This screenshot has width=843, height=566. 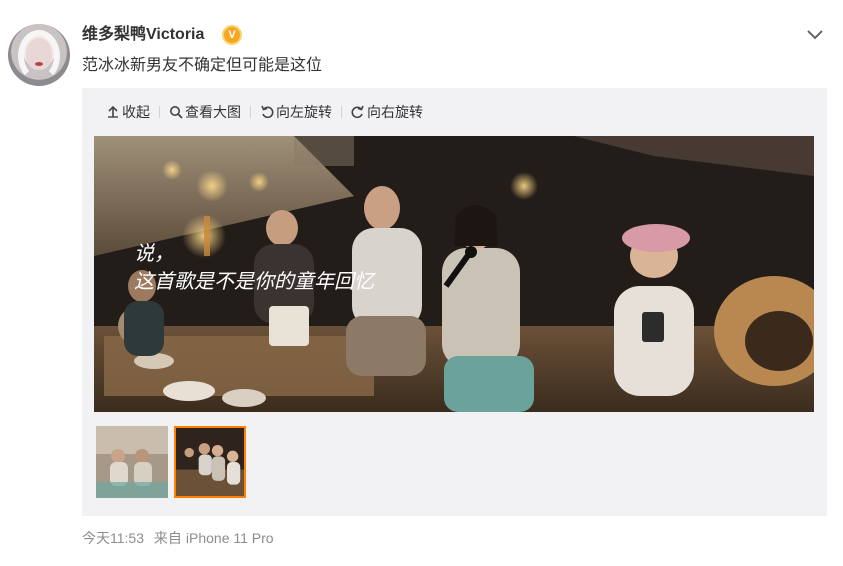 I want to click on rotate-right-icon, so click(x=357, y=112).